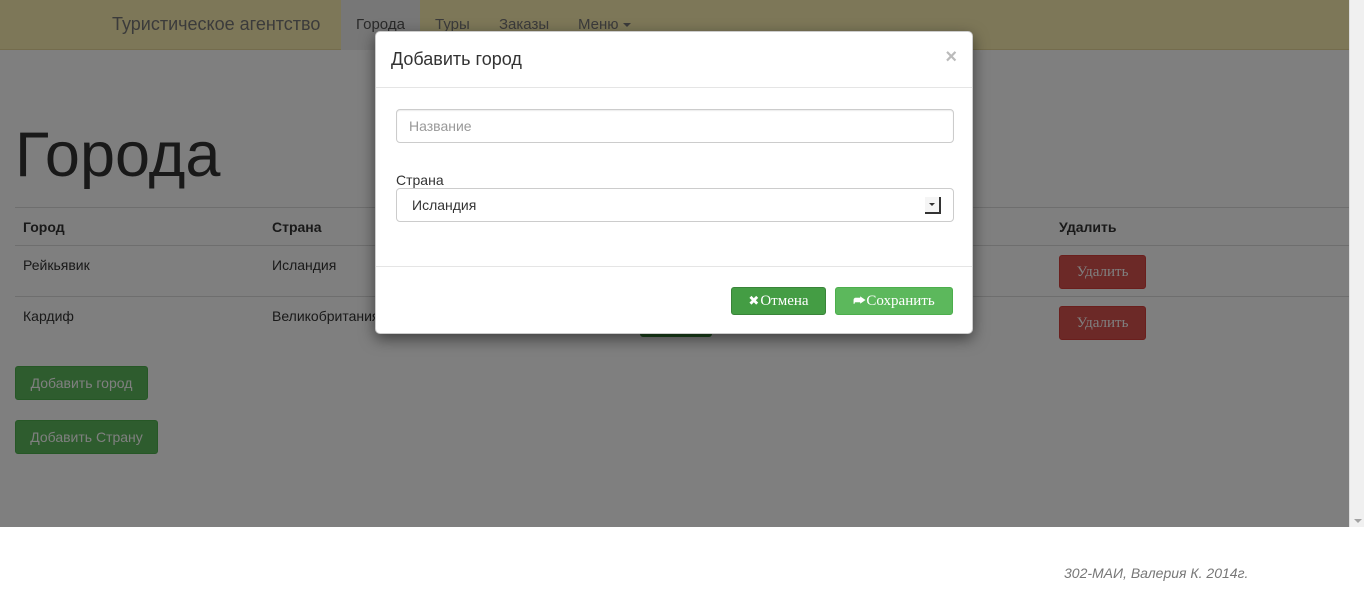 This screenshot has width=1364, height=592. Describe the element at coordinates (784, 300) in the screenshot. I see `cancel-button-label: Отмена` at that location.